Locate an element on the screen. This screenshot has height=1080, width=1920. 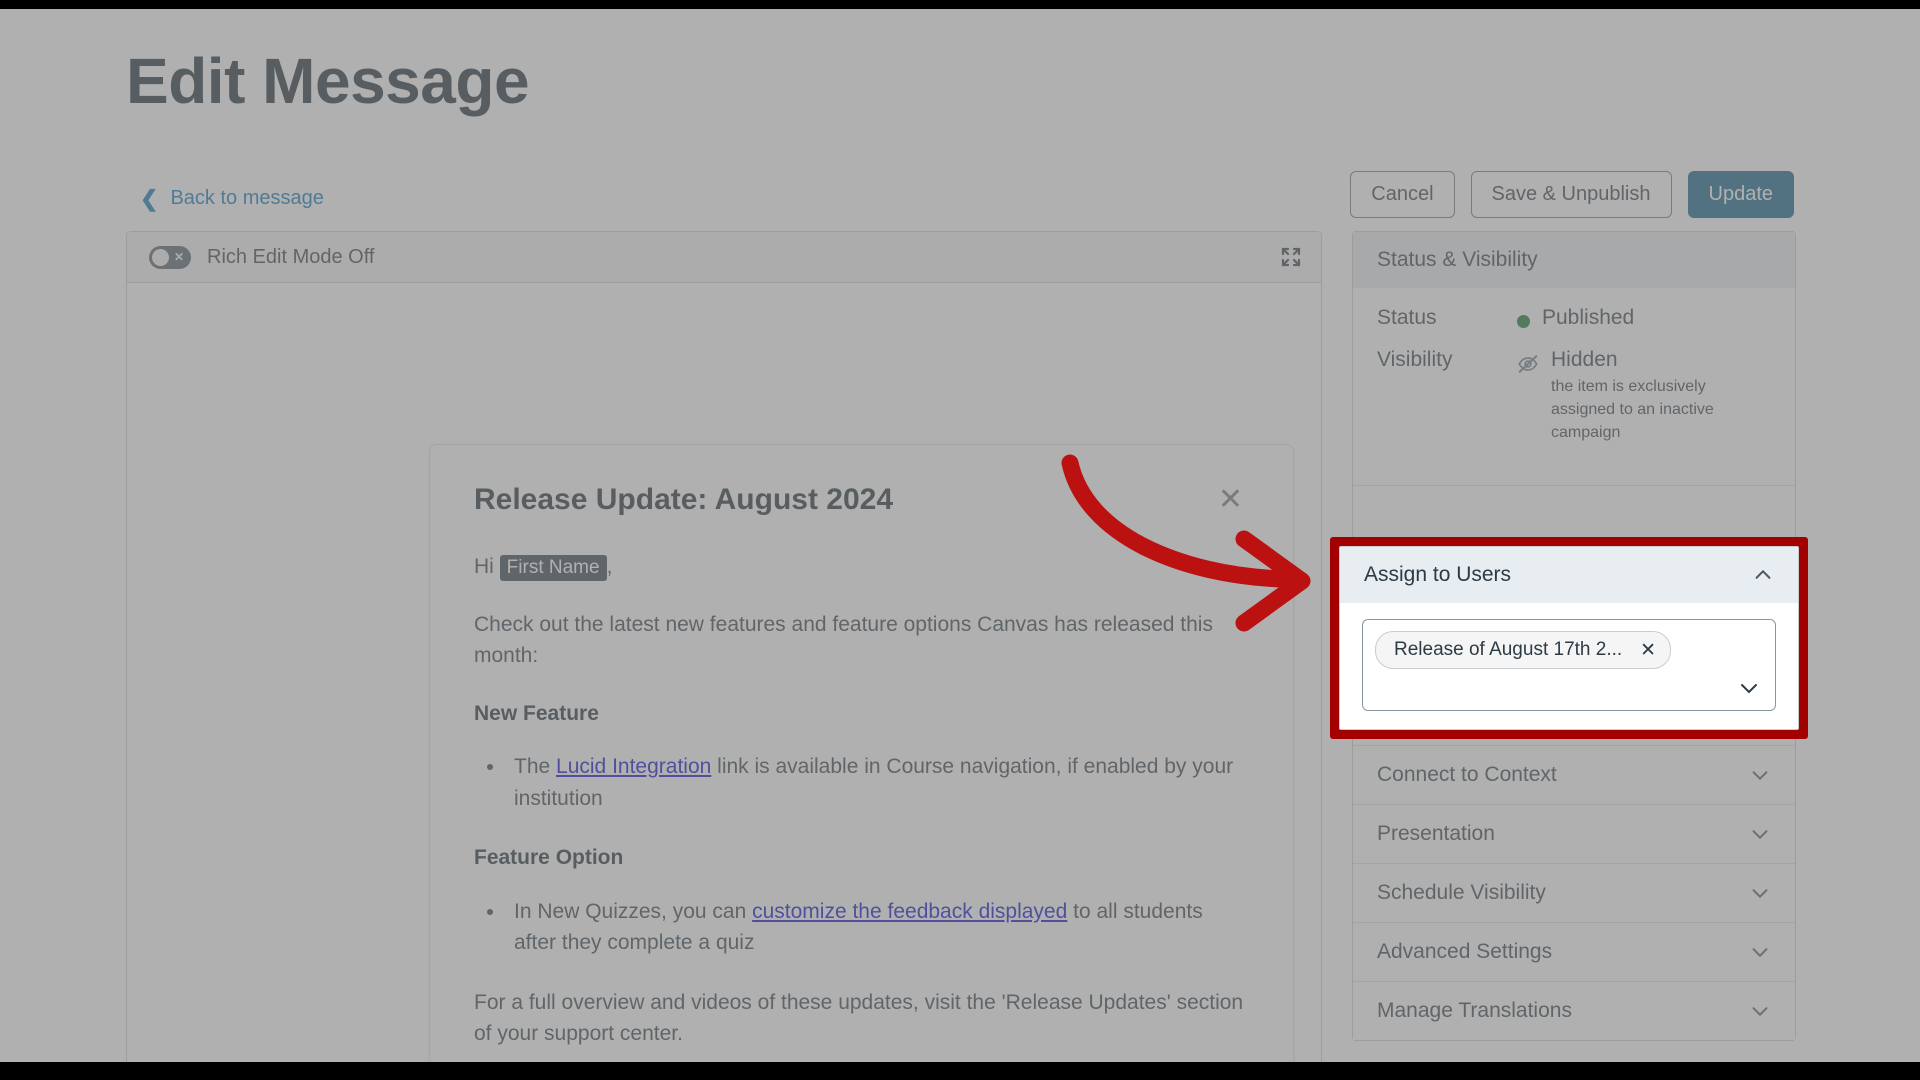
sidebar-item-schedule-visibility: Schedule Visibility is located at coordinates (1574, 892).